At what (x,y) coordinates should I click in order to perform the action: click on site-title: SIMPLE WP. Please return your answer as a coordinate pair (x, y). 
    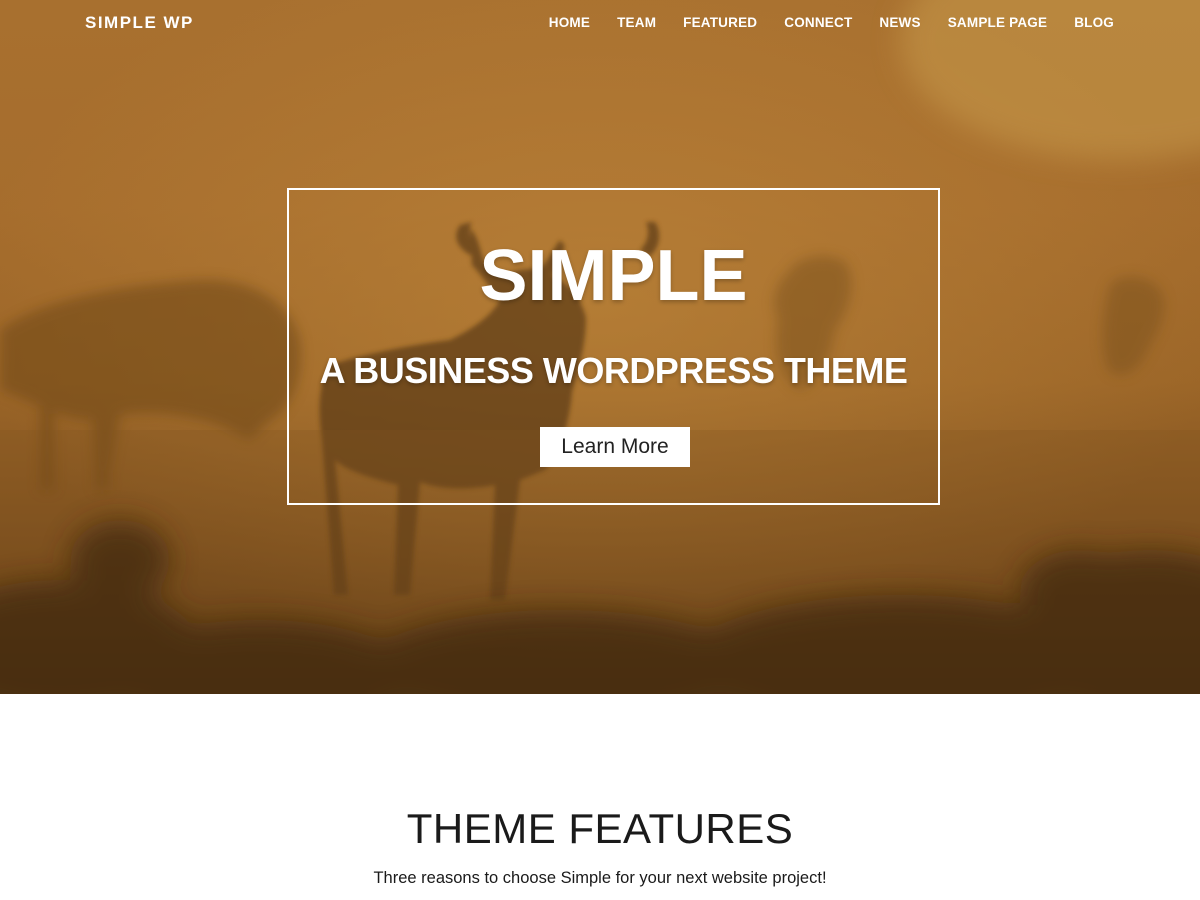
    Looking at the image, I should click on (139, 23).